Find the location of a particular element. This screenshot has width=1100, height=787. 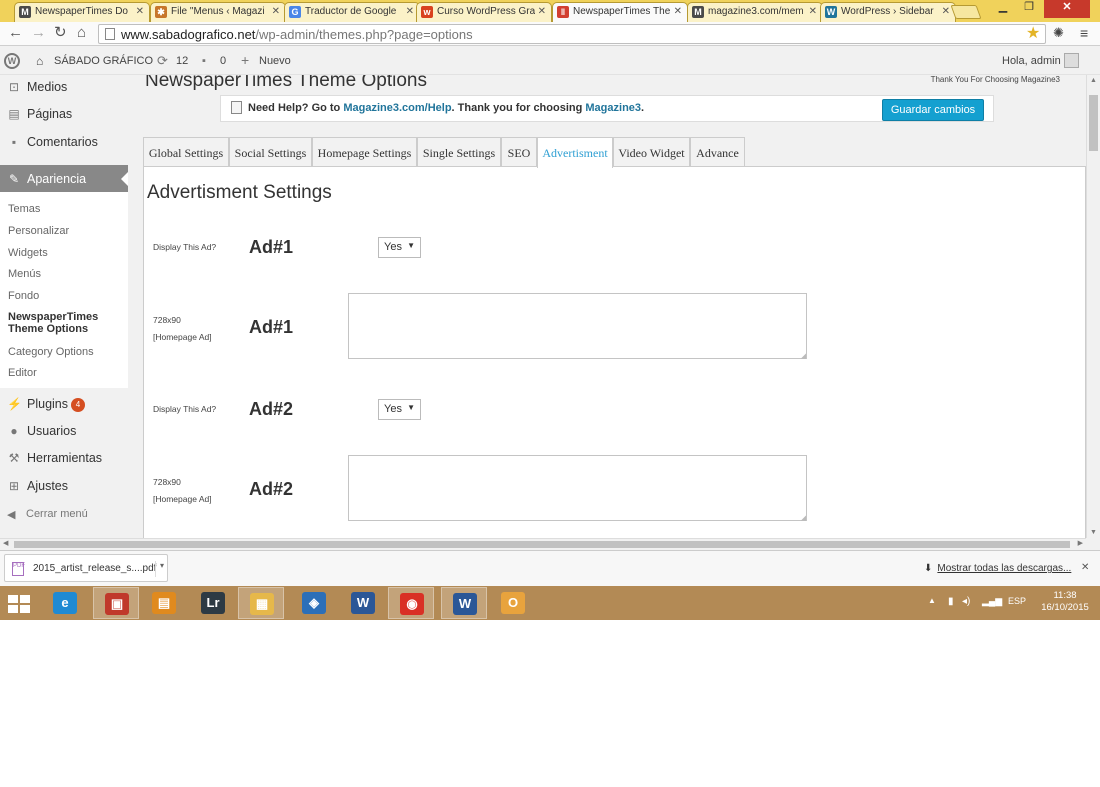

taskbar-app-word-1: W is located at coordinates (363, 603).